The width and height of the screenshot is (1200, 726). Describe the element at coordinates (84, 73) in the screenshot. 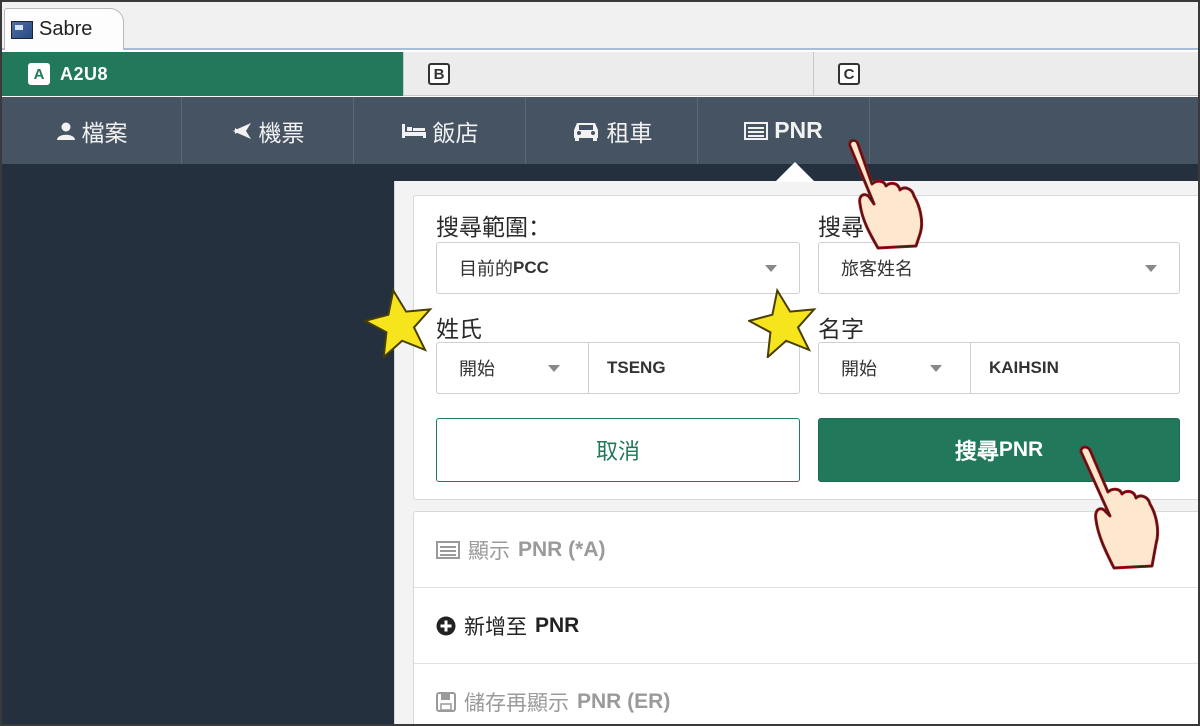

I see `session-name: A2U8` at that location.